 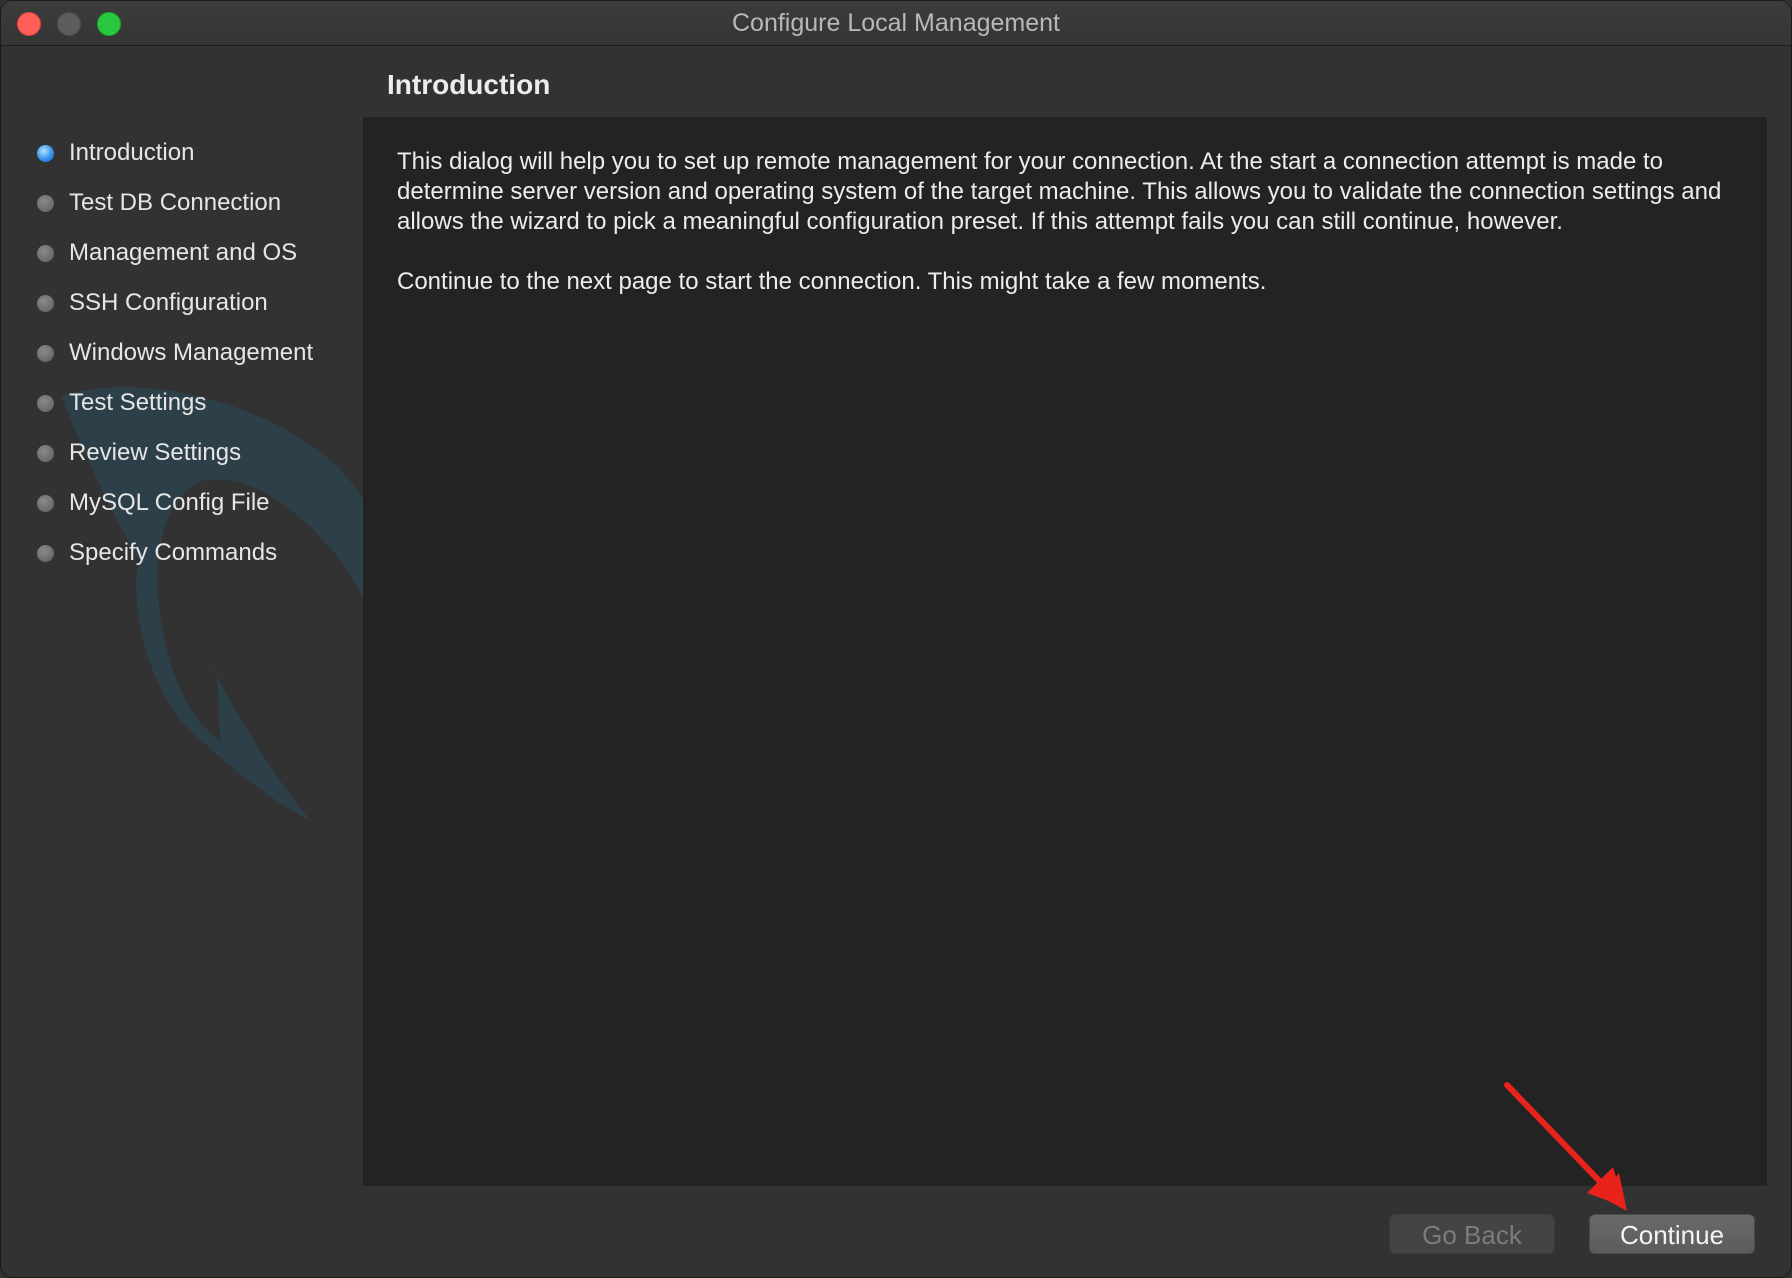 I want to click on step-label: MySQL Config File, so click(x=169, y=502).